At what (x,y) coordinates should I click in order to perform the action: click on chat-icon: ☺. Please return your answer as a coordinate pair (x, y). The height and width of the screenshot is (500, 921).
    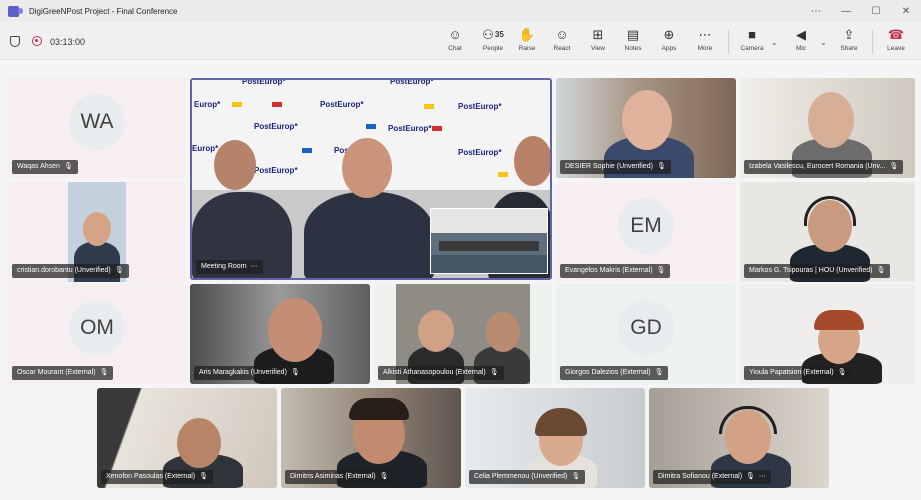
    Looking at the image, I should click on (455, 34).